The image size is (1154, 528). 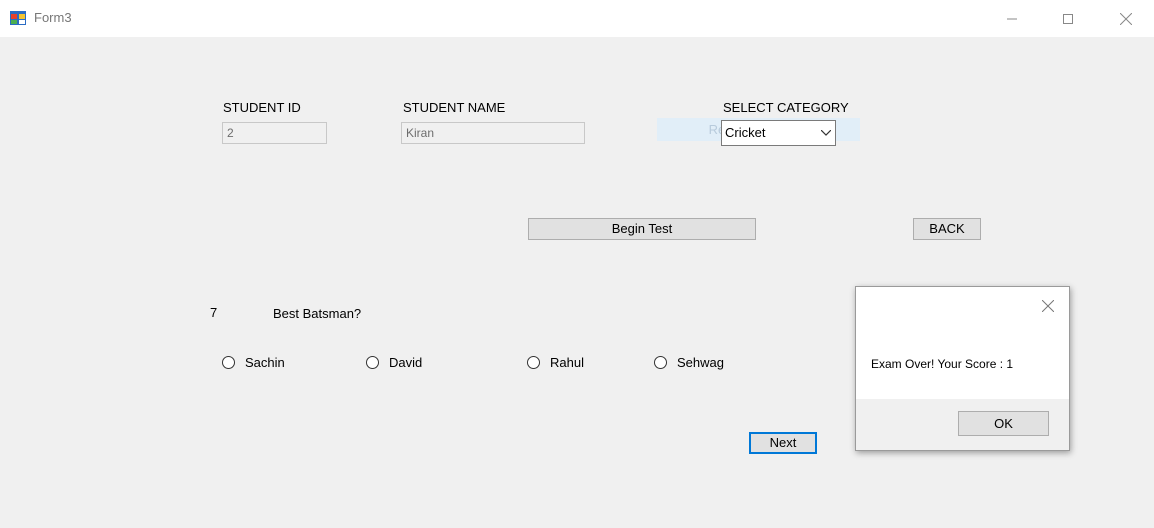 I want to click on next-button: Next, so click(x=783, y=443).